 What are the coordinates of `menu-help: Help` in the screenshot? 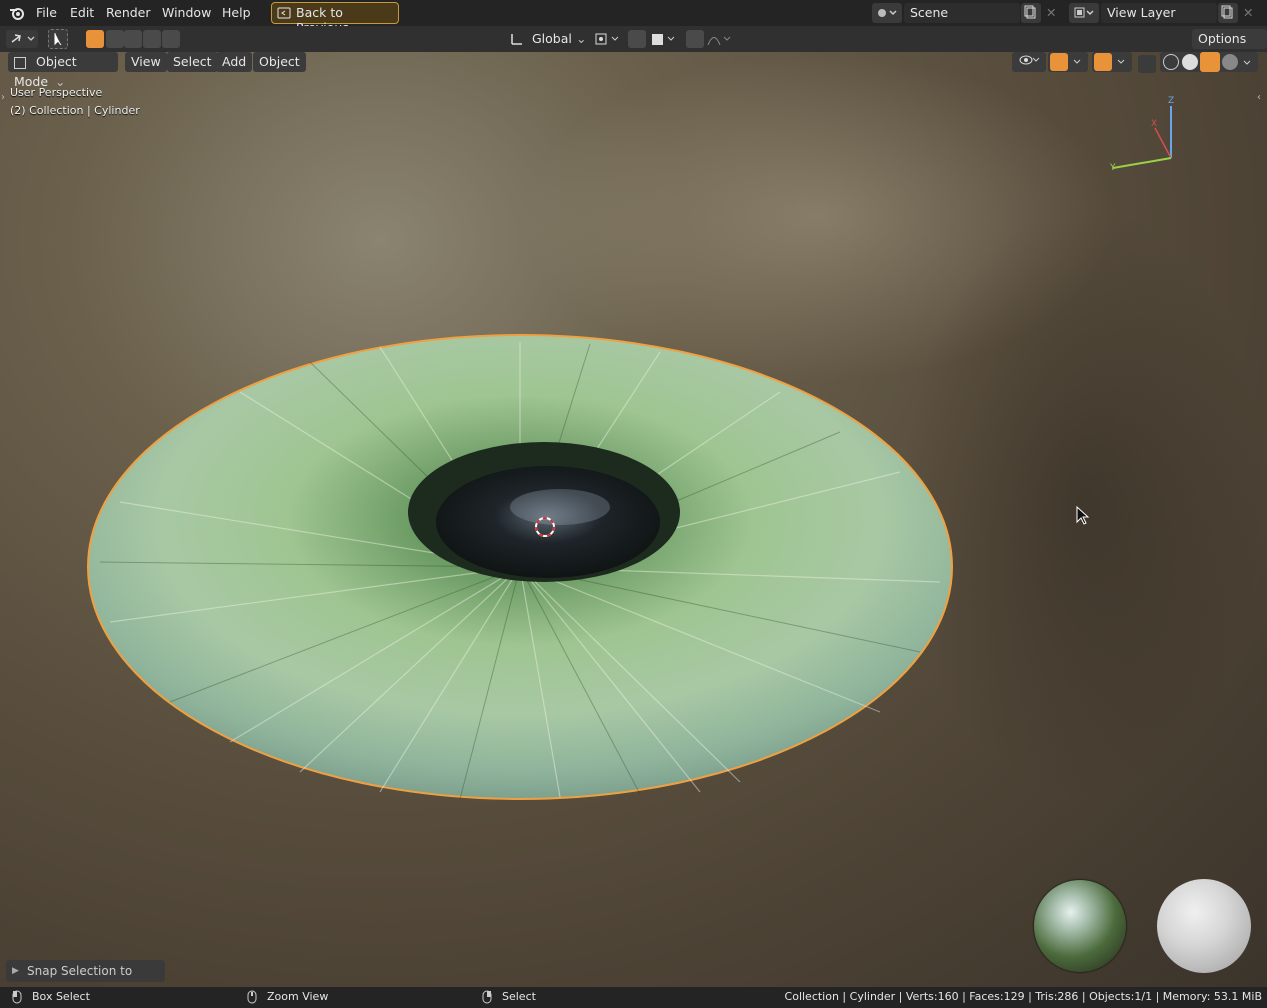 It's located at (236, 13).